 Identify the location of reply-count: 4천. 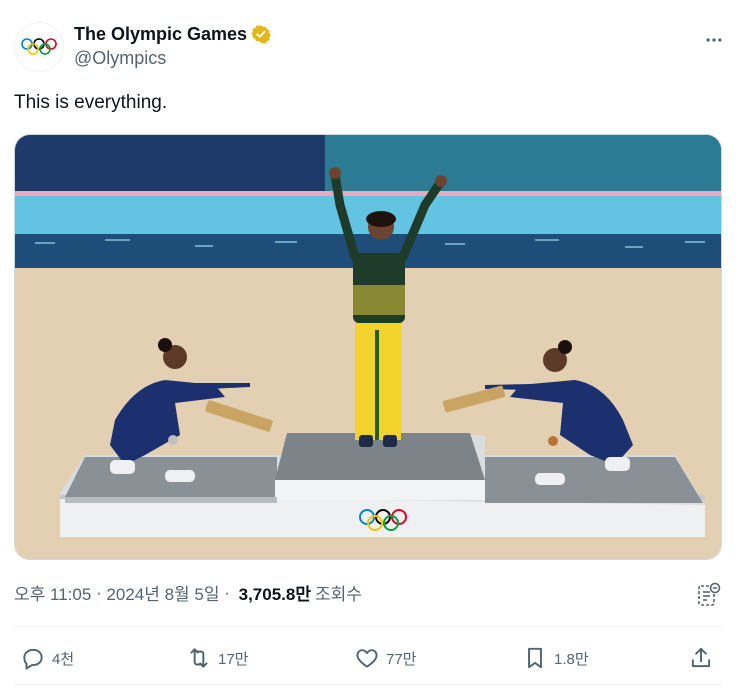
(63, 659).